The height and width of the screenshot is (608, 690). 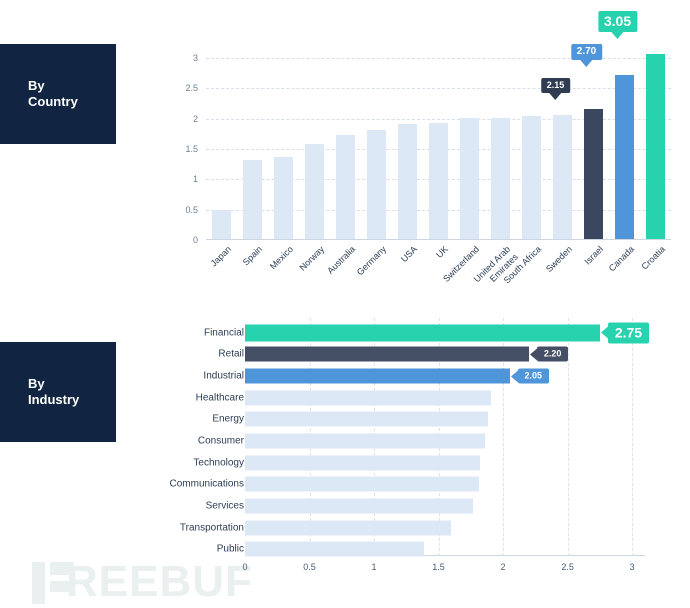 What do you see at coordinates (617, 21) in the screenshot?
I see `country-value-callout-text: 3.05` at bounding box center [617, 21].